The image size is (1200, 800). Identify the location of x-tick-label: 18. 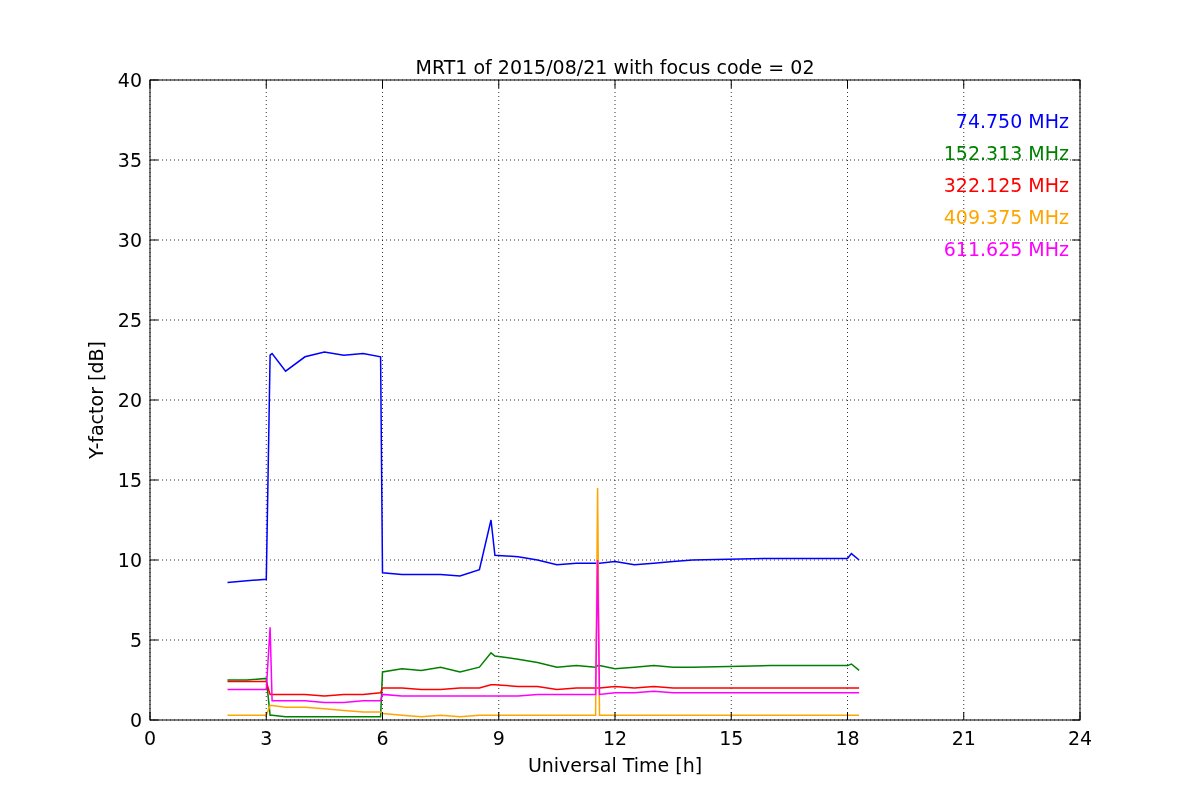
(847, 738).